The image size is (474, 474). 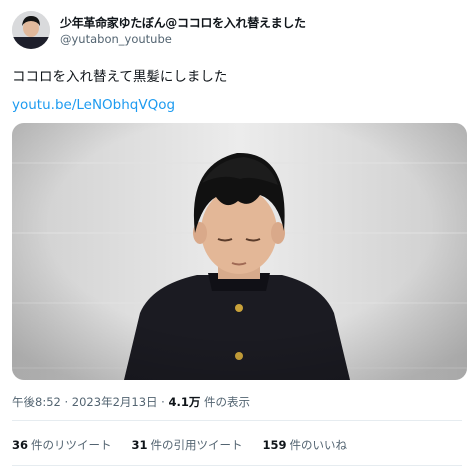 I want to click on likes-label: 件のいいね, so click(x=318, y=445).